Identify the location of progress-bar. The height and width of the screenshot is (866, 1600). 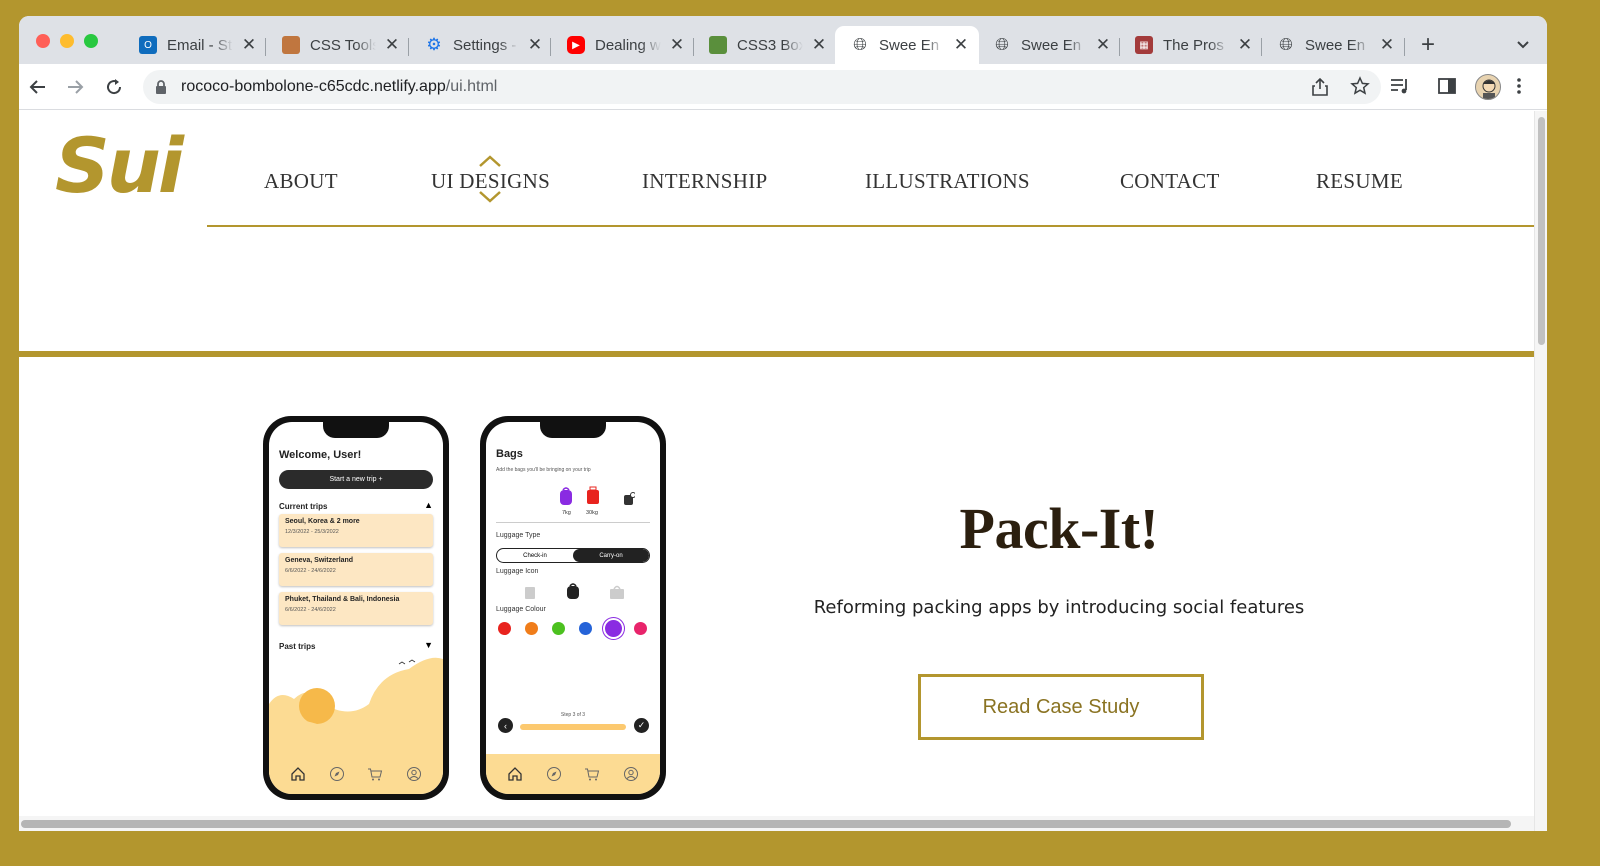
(573, 727).